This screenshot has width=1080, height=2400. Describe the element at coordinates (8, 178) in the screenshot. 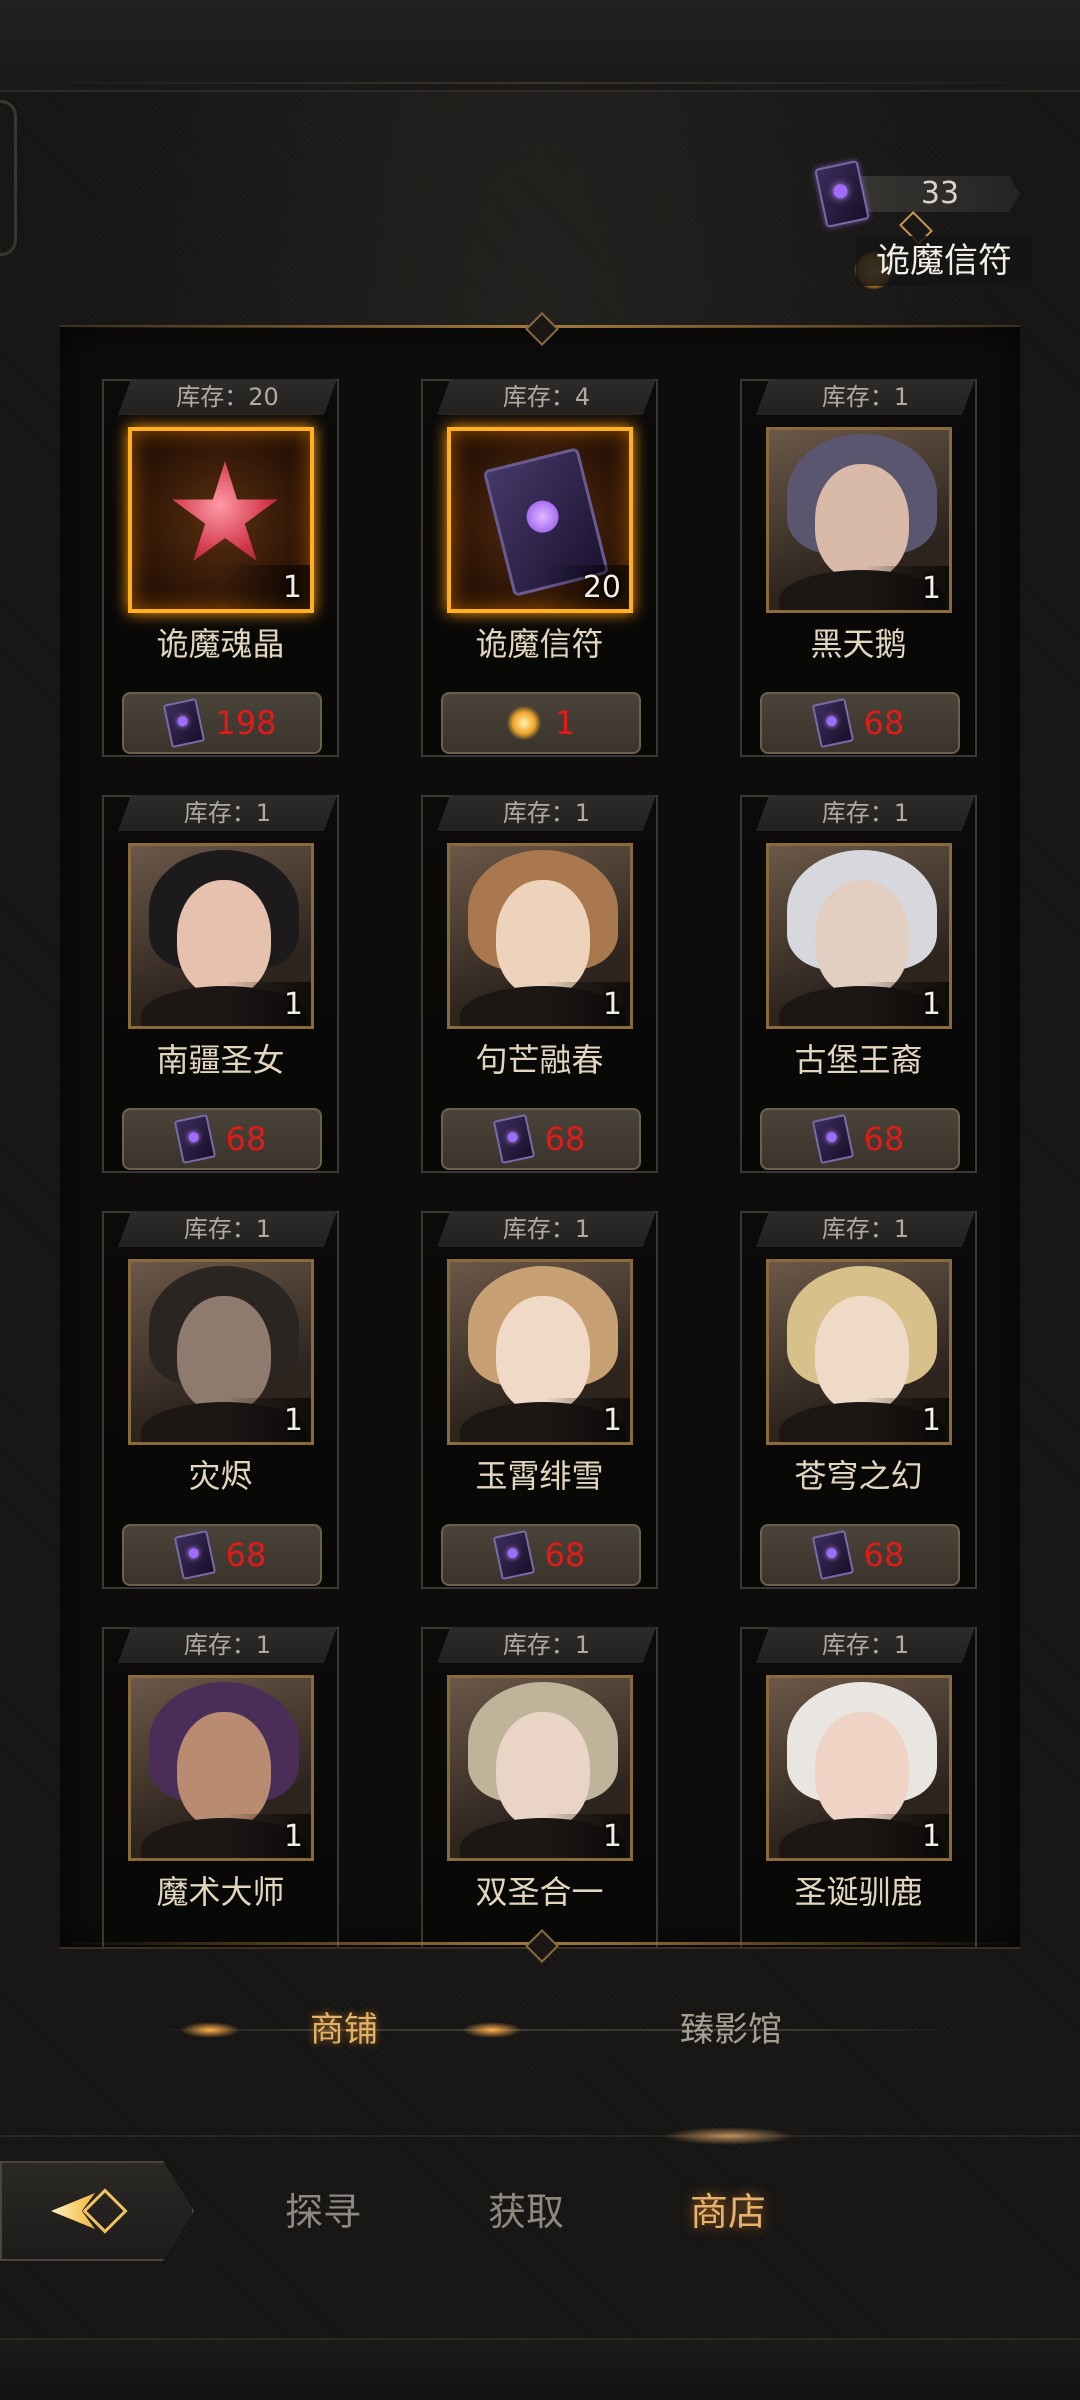

I see `side-tab-handle` at that location.